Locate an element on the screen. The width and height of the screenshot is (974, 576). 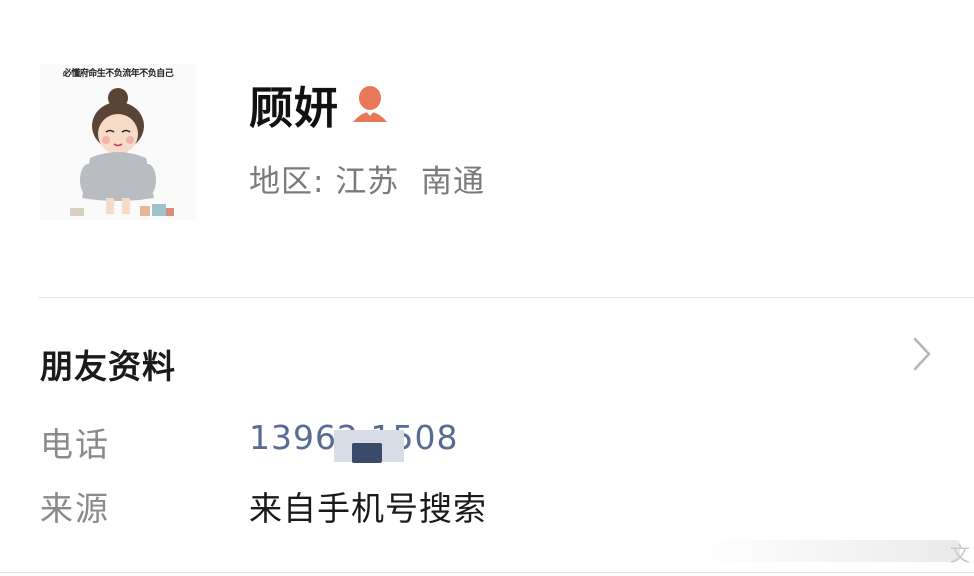
female-icon is located at coordinates (370, 104).